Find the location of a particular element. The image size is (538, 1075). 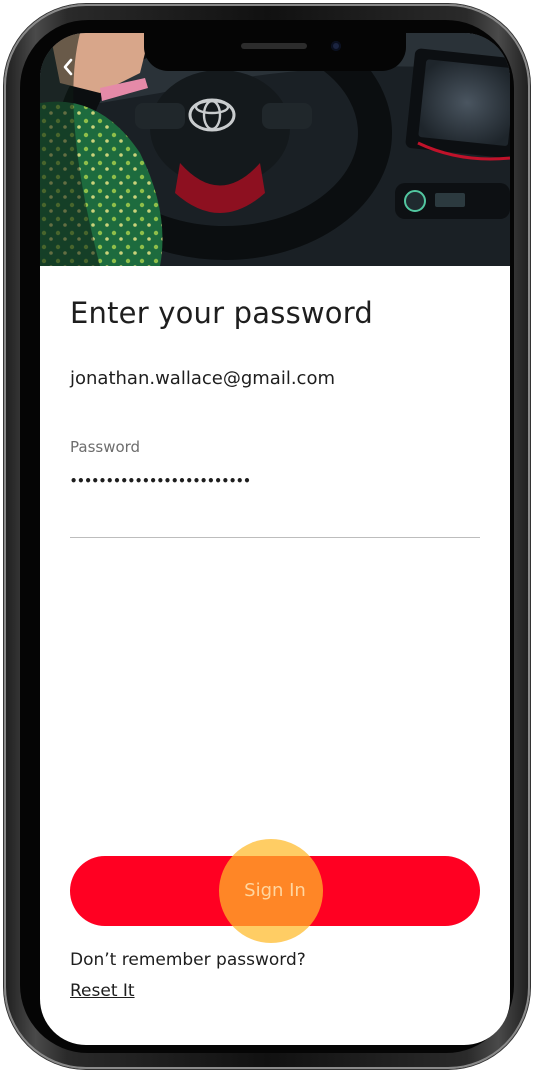

chevron-left-icon is located at coordinates (68, 67).